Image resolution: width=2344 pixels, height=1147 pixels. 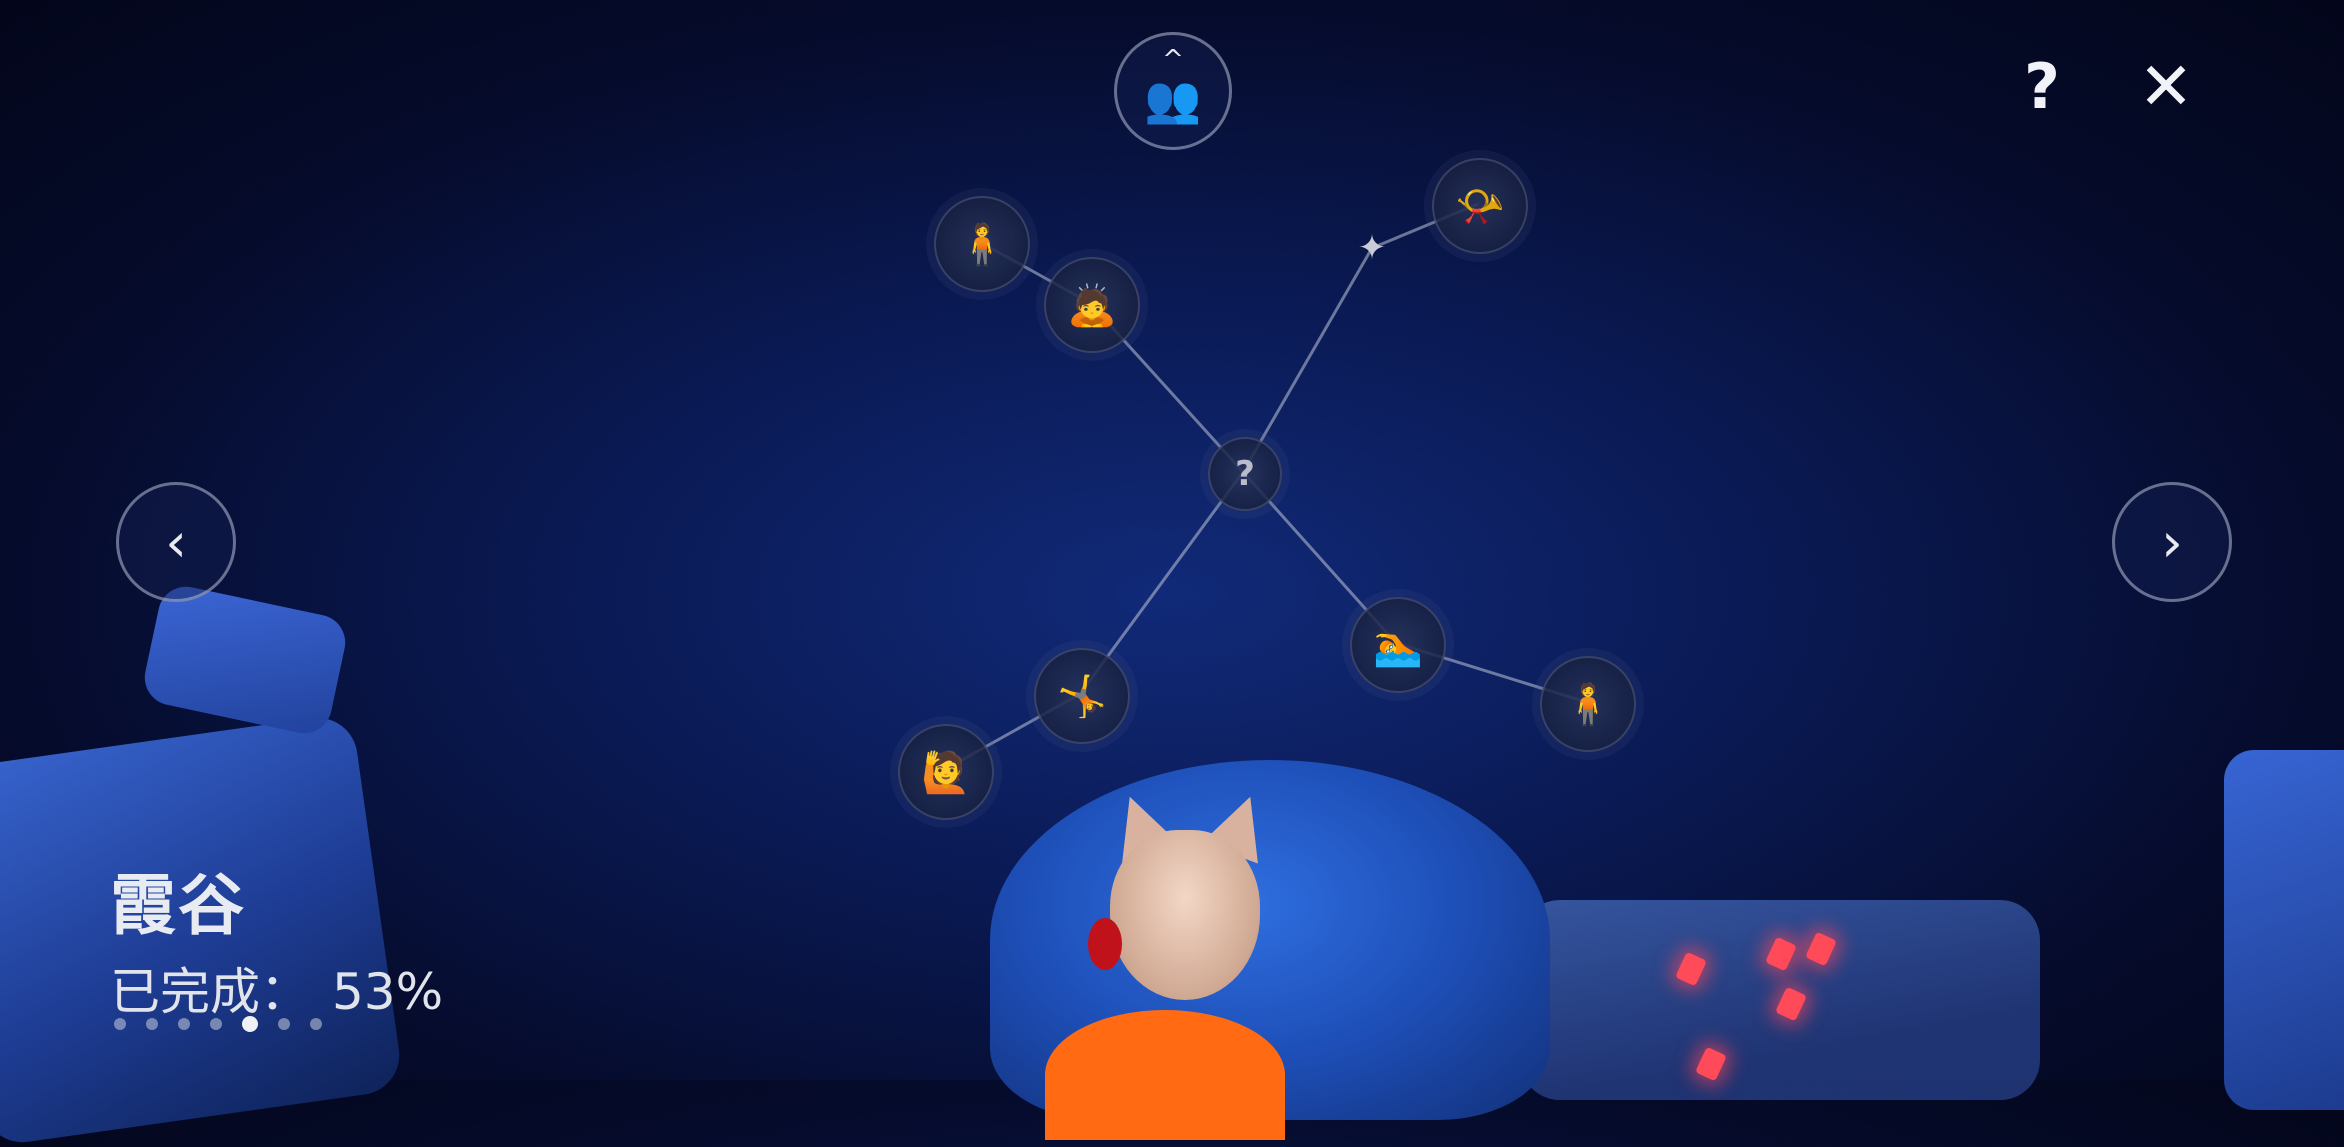 I want to click on friends-button: ^ 👥, so click(x=1173, y=91).